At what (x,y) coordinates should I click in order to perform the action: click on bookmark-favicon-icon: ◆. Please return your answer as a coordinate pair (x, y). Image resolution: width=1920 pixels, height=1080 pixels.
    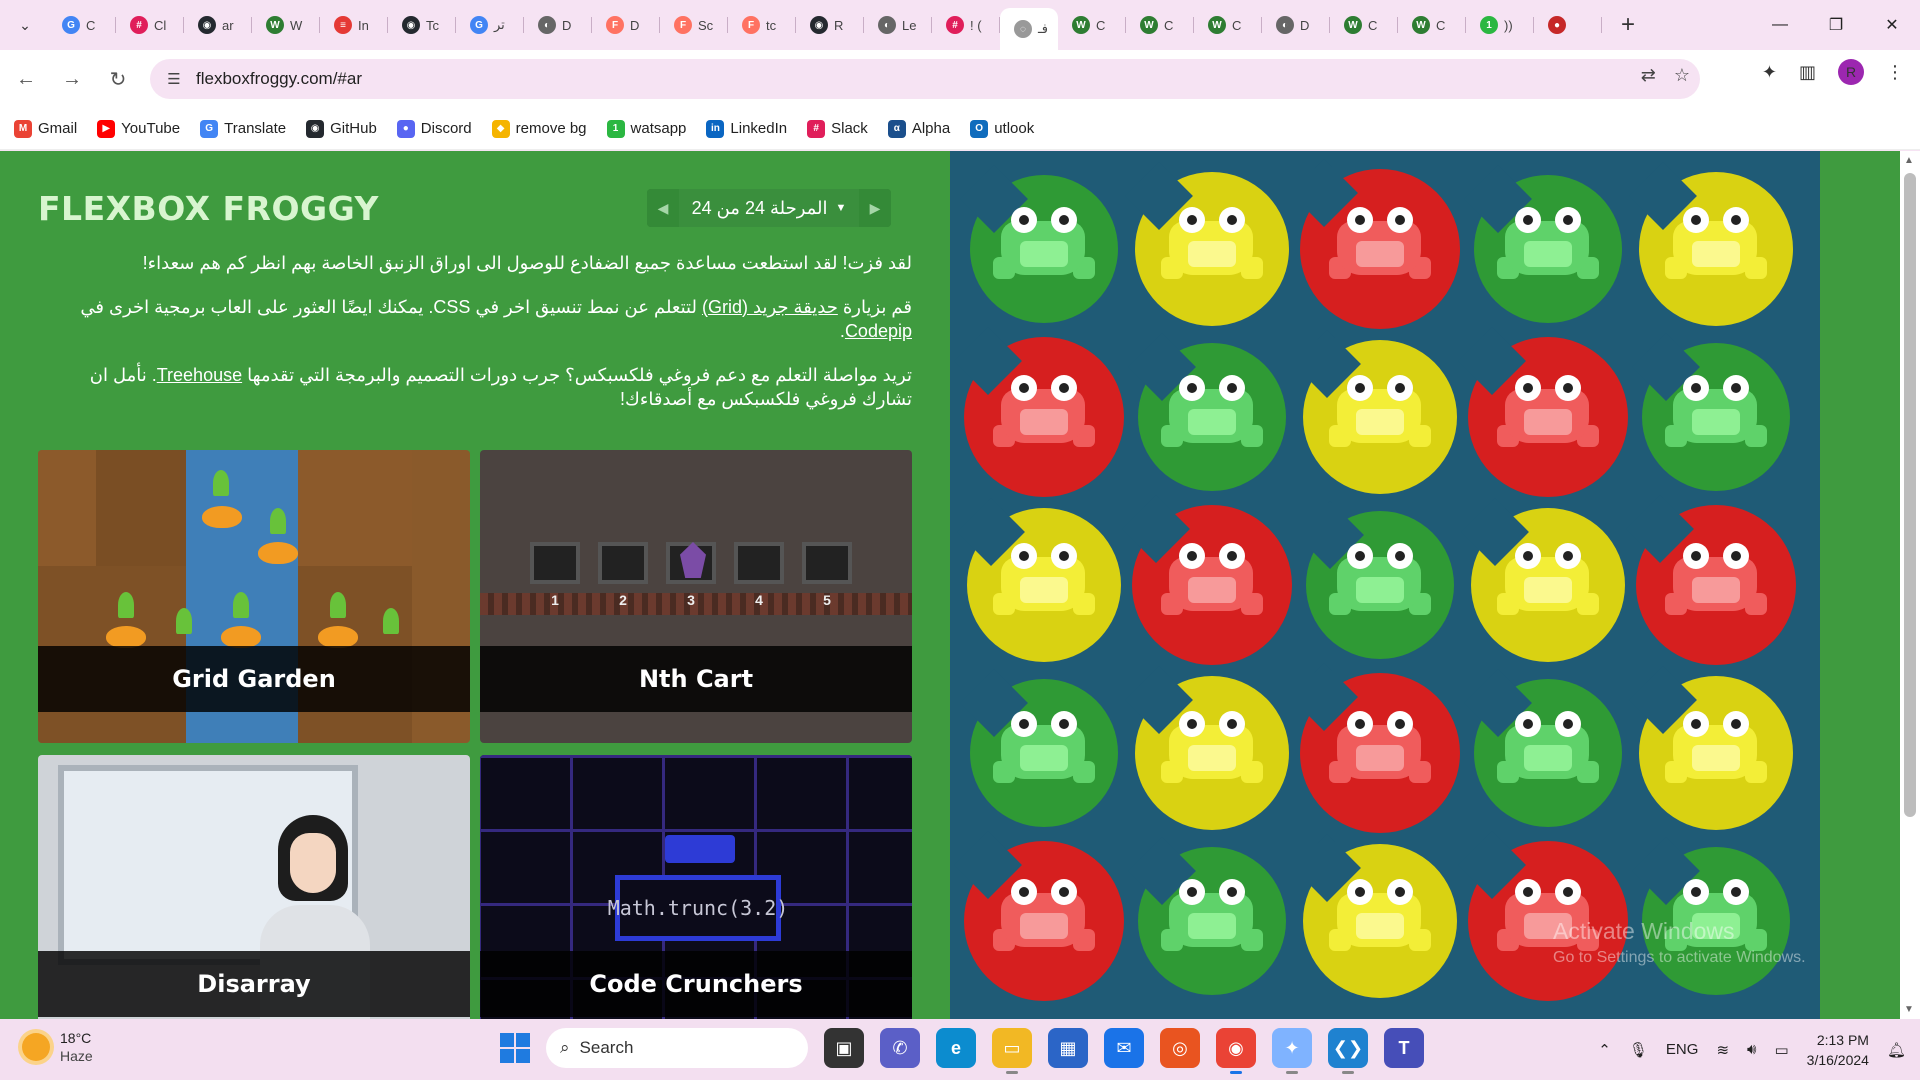
    Looking at the image, I should click on (500, 128).